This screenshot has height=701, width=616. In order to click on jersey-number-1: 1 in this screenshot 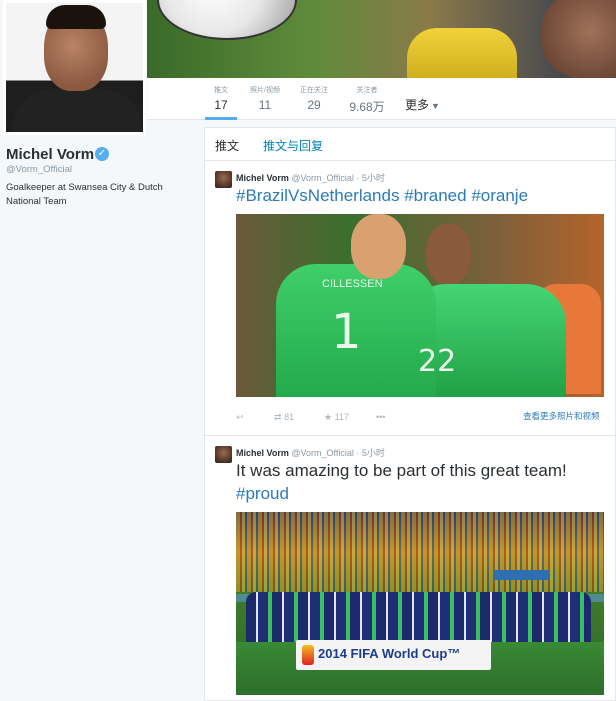, I will do `click(346, 332)`.